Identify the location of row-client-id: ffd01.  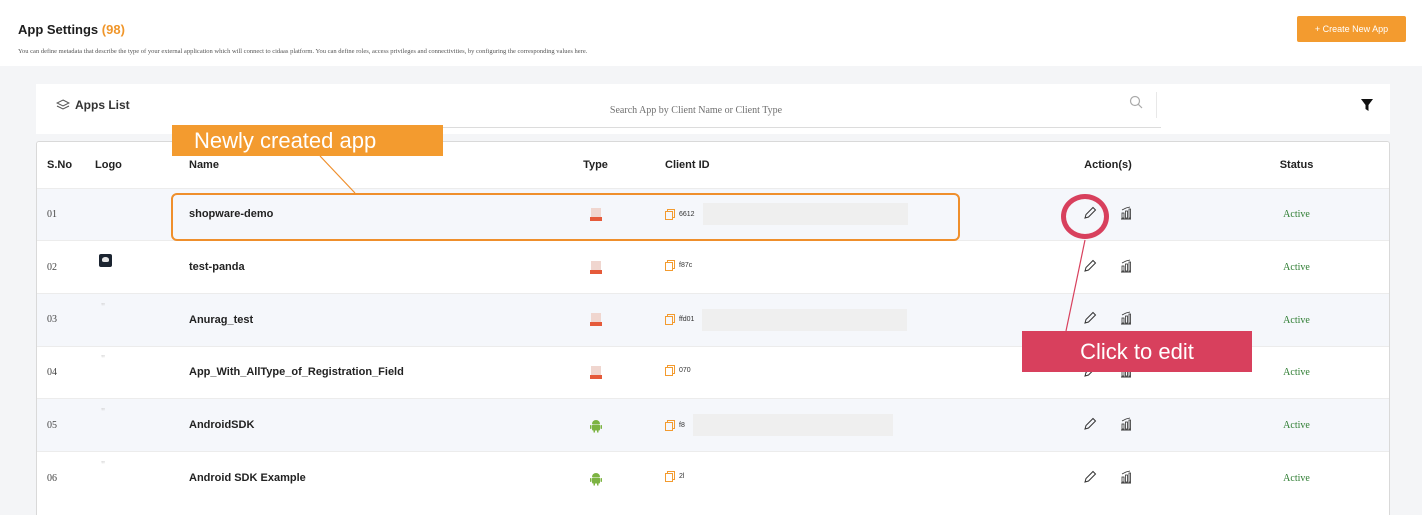
(833, 319).